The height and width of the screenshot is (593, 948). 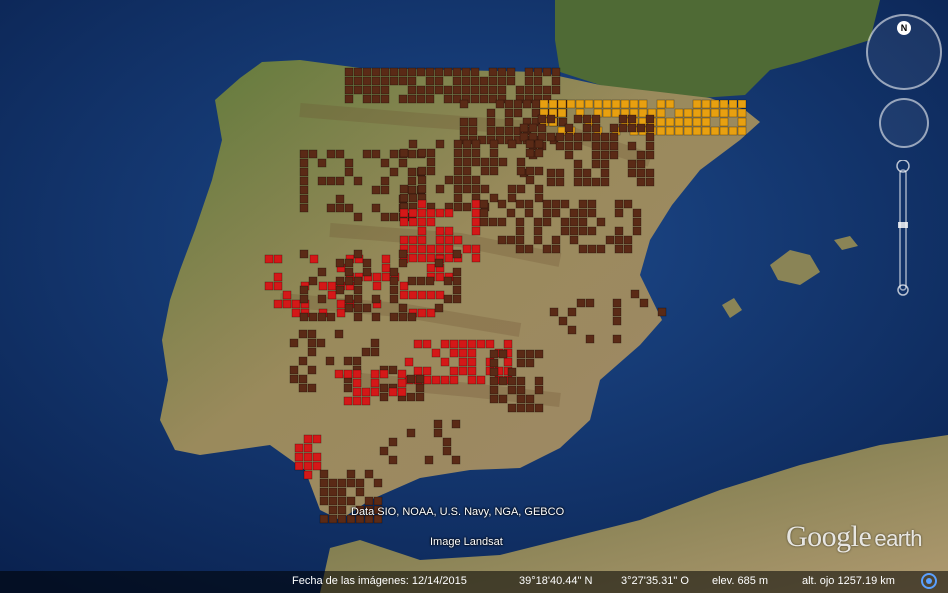 I want to click on view-mode-icon, so click(x=929, y=581).